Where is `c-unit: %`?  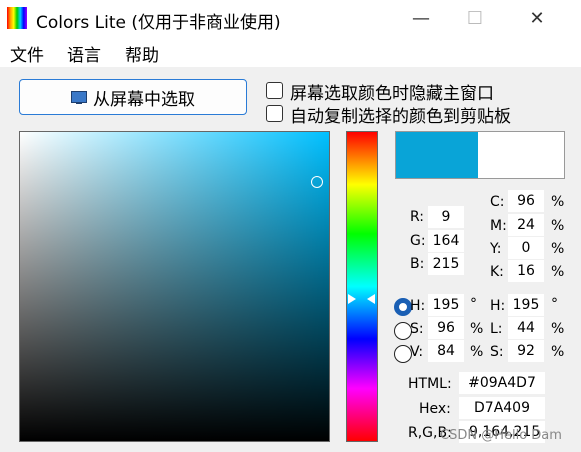
c-unit: % is located at coordinates (558, 202).